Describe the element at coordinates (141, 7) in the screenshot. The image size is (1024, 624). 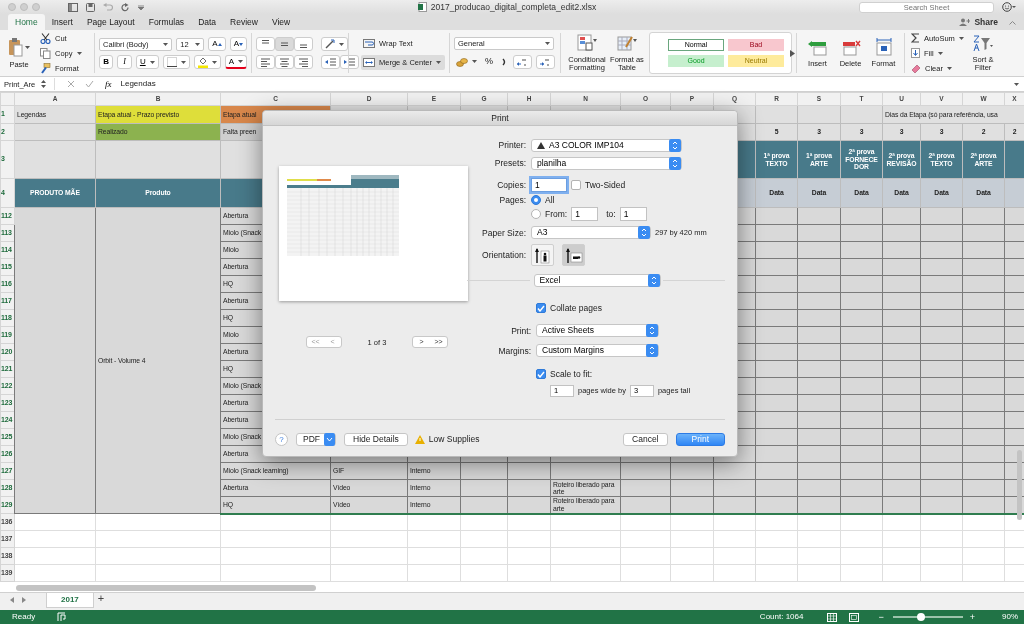
I see `customize-toolbar-icon` at that location.